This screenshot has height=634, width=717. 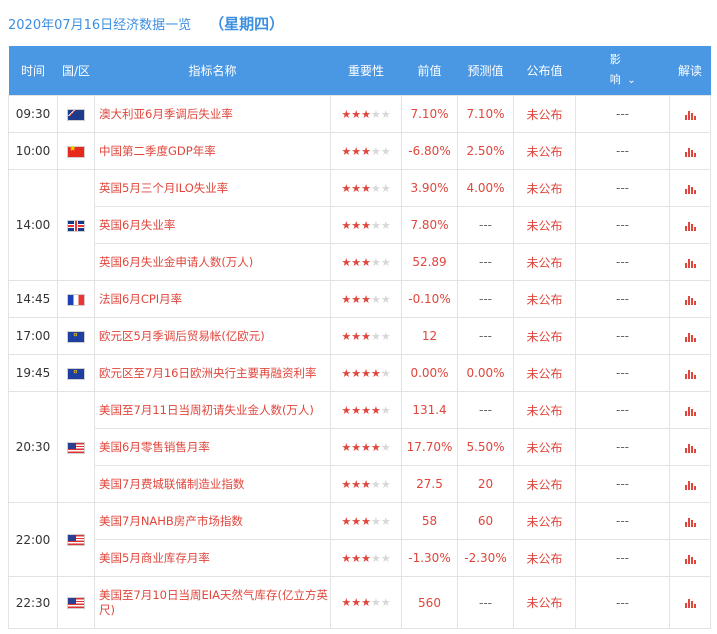 What do you see at coordinates (212, 114) in the screenshot?
I see `indicator-name: 澳大利亚6月季调后失业率` at bounding box center [212, 114].